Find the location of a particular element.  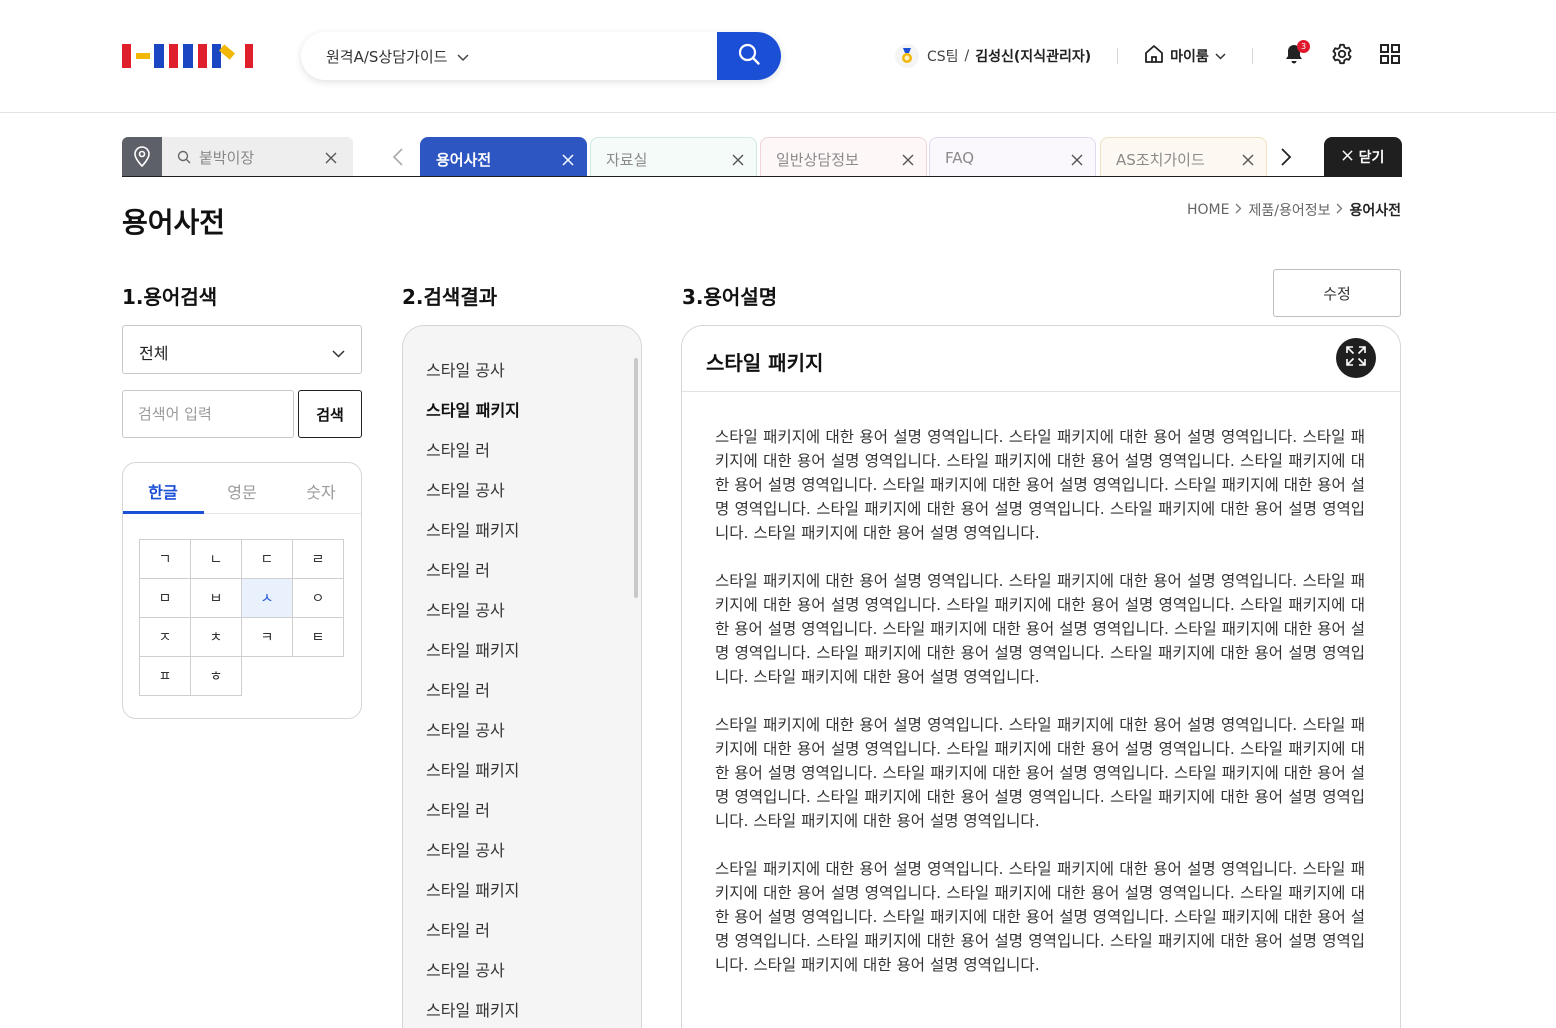

tab-korean: 한글 is located at coordinates (163, 491).